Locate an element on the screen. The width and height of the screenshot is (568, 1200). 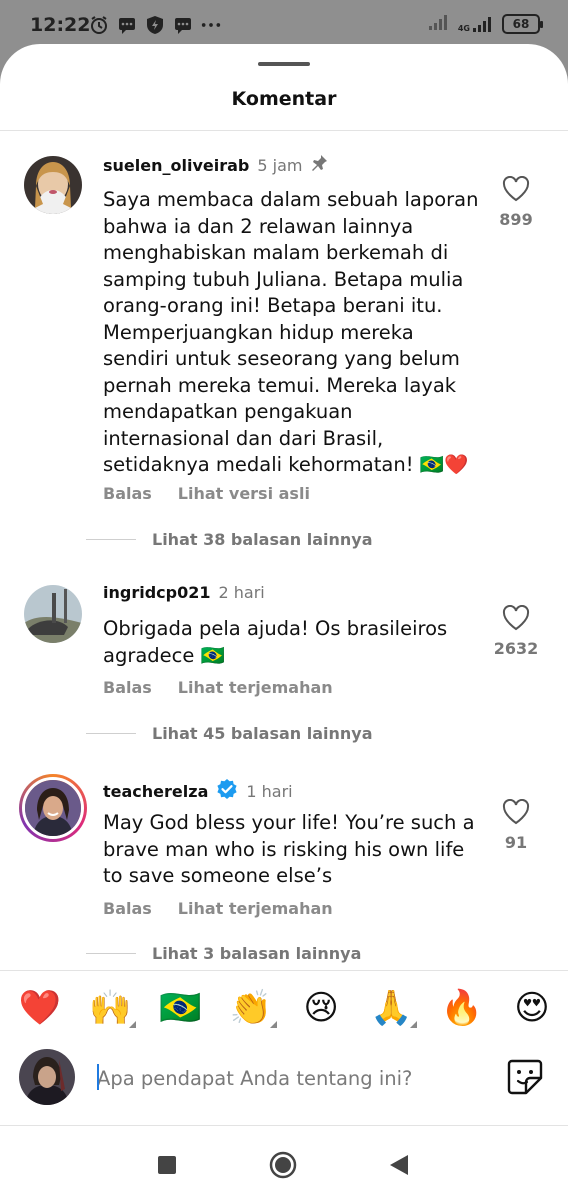
view-replies-label: Lihat 38 balasan lainnya is located at coordinates (262, 539).